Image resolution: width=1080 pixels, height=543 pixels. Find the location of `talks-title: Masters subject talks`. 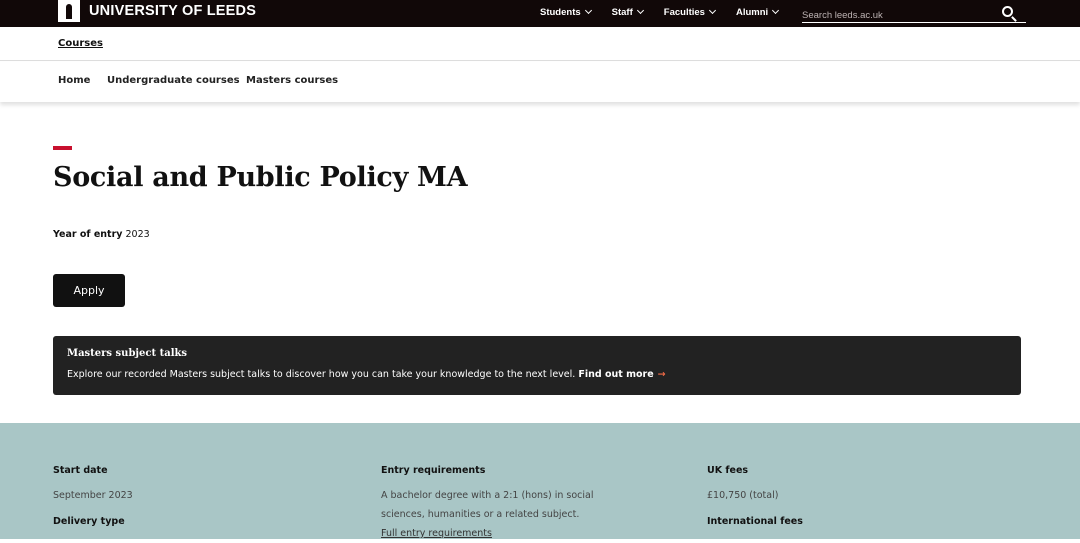

talks-title: Masters subject talks is located at coordinates (127, 353).